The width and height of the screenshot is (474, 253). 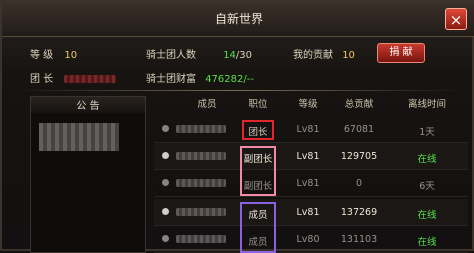 What do you see at coordinates (207, 104) in the screenshot?
I see `header-member: 成员` at bounding box center [207, 104].